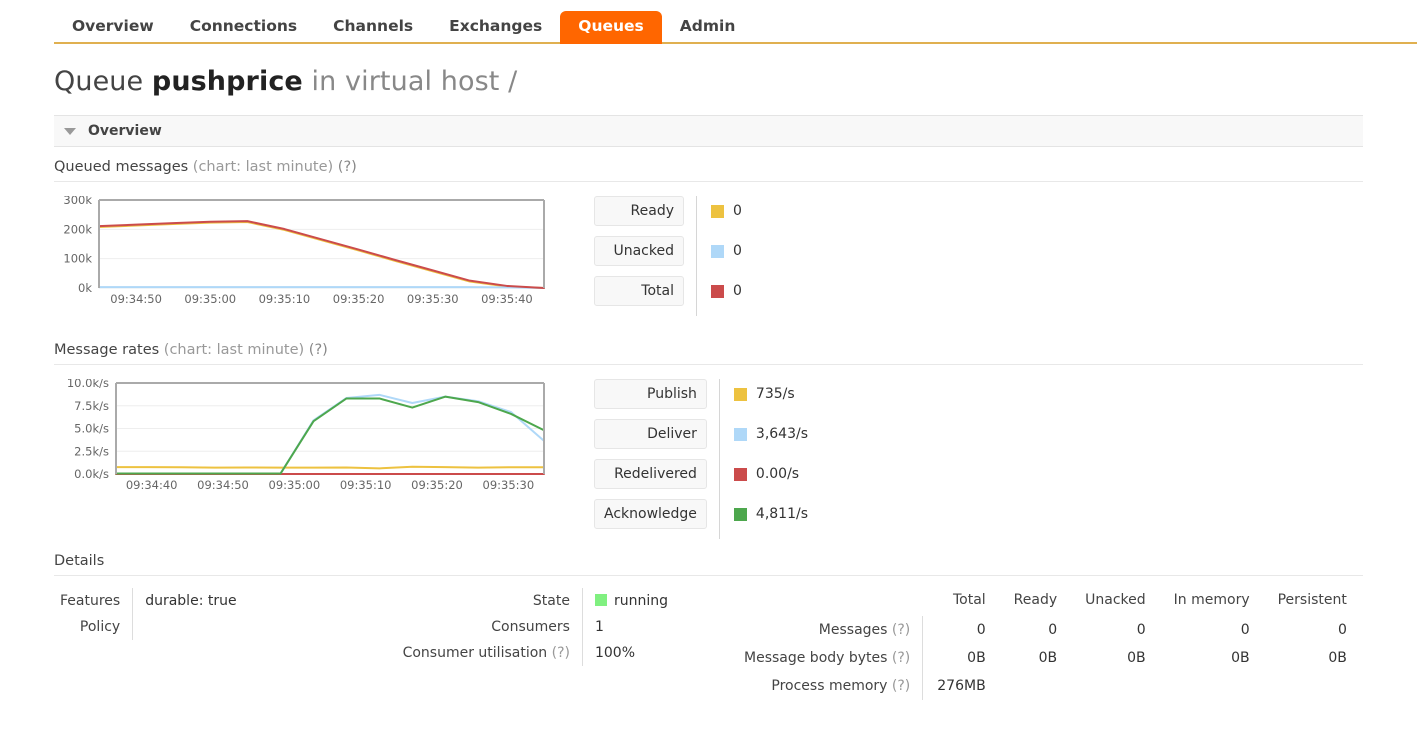  Describe the element at coordinates (740, 514) in the screenshot. I see `legend-swatch-acknowledge` at that location.